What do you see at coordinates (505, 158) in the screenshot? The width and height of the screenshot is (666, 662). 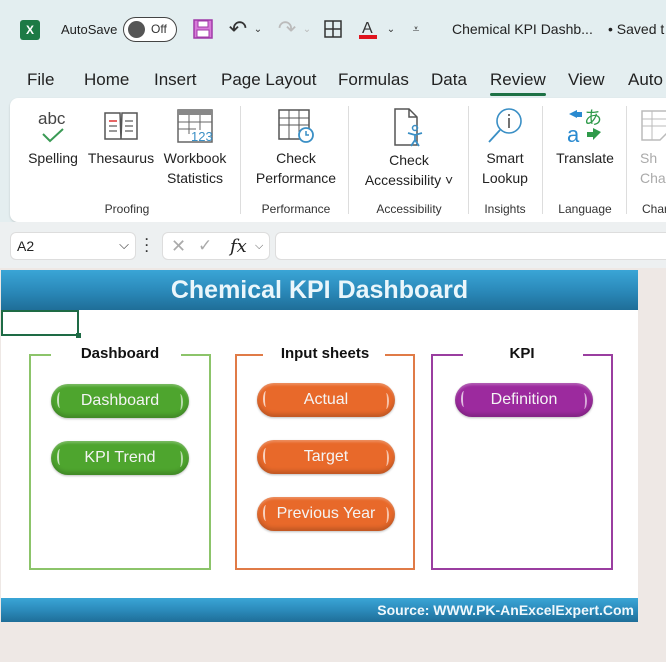 I see `smart-lookup-label-1: Smart` at bounding box center [505, 158].